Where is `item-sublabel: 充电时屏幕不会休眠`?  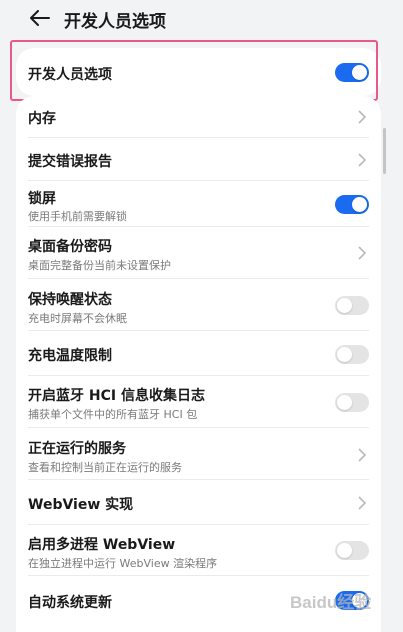 item-sublabel: 充电时屏幕不会休眠 is located at coordinates (77, 318).